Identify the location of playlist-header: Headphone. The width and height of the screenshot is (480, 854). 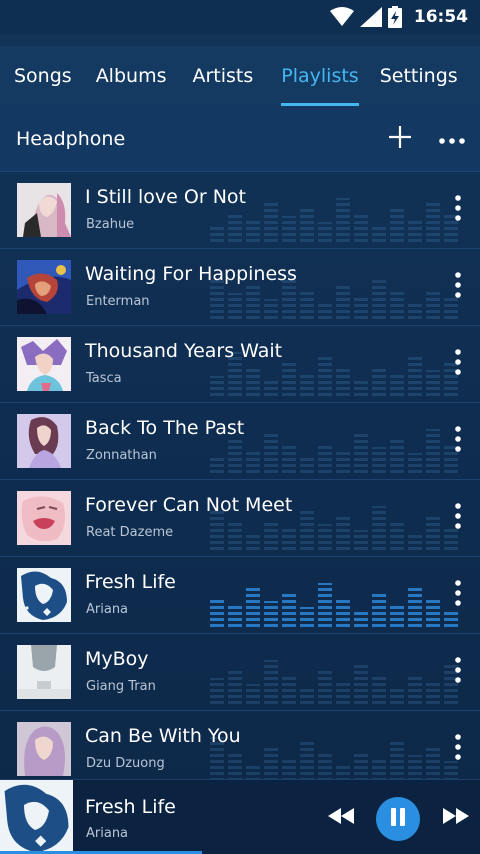
(240, 139).